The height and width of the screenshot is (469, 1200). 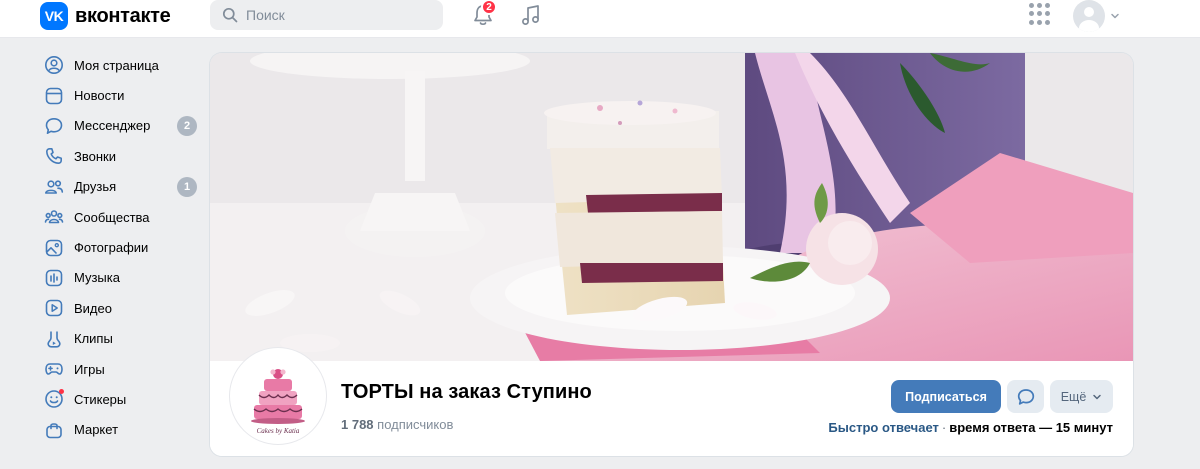 I want to click on picture-icon, so click(x=54, y=248).